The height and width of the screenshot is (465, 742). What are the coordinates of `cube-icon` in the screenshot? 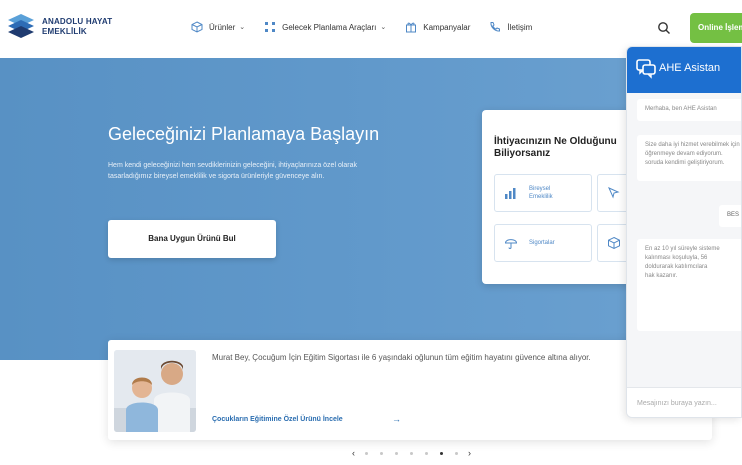 It's located at (614, 243).